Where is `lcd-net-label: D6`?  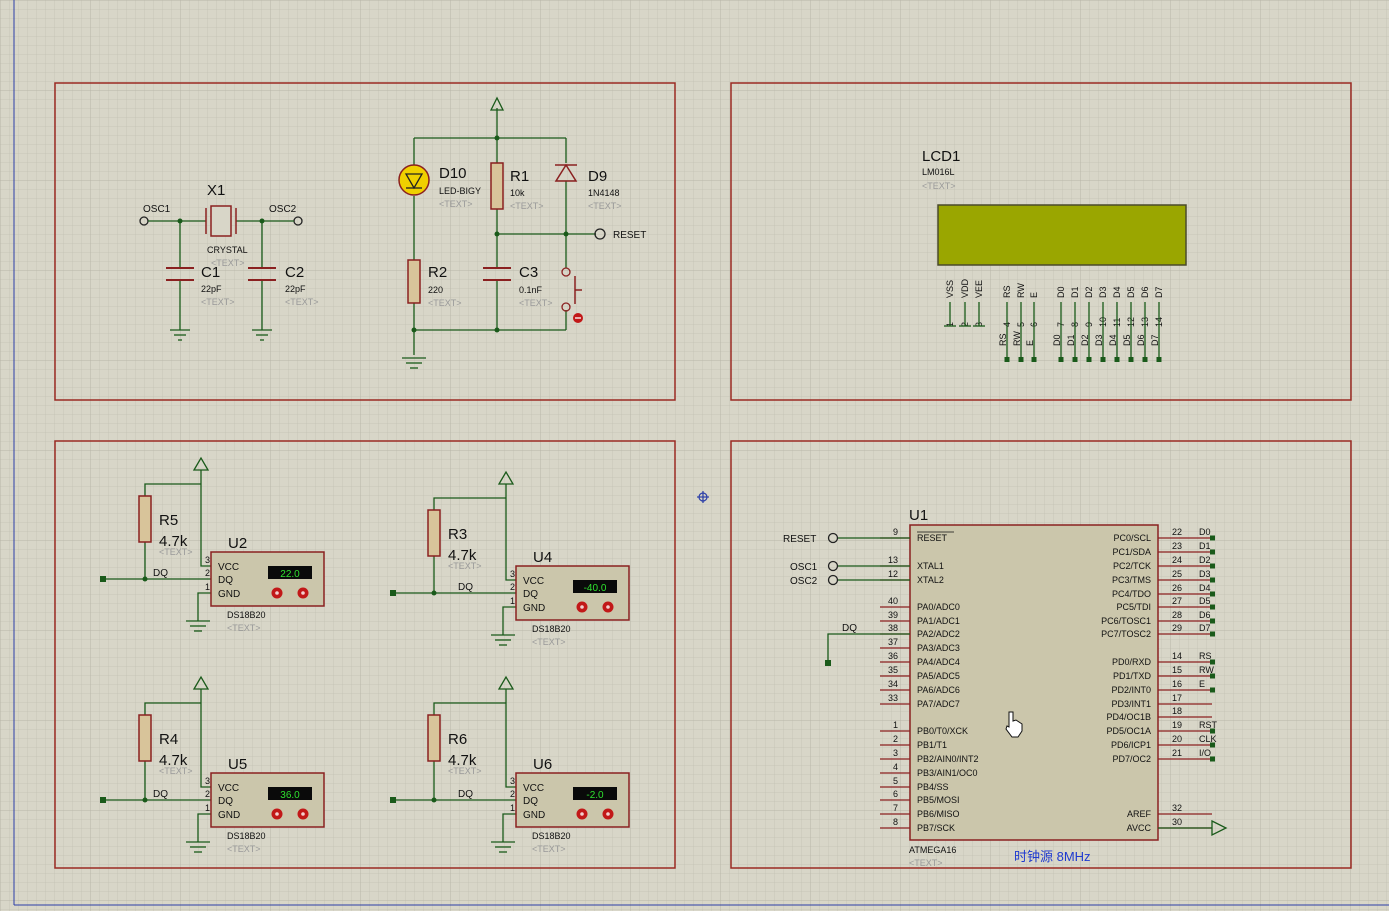 lcd-net-label: D6 is located at coordinates (1141, 340).